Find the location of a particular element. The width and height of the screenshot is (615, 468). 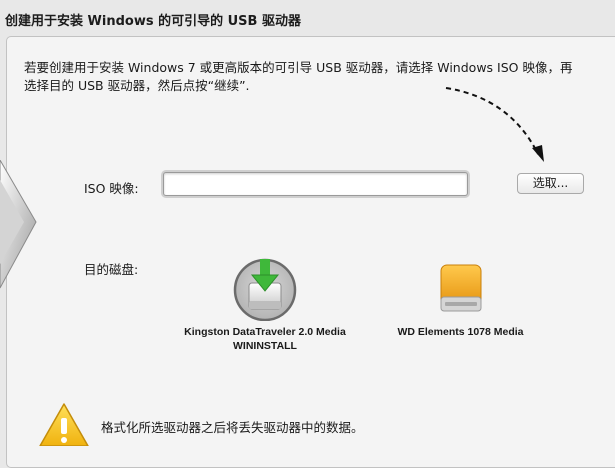

disk-name: Kingston DataTraveler 2.0 Media is located at coordinates (265, 332).